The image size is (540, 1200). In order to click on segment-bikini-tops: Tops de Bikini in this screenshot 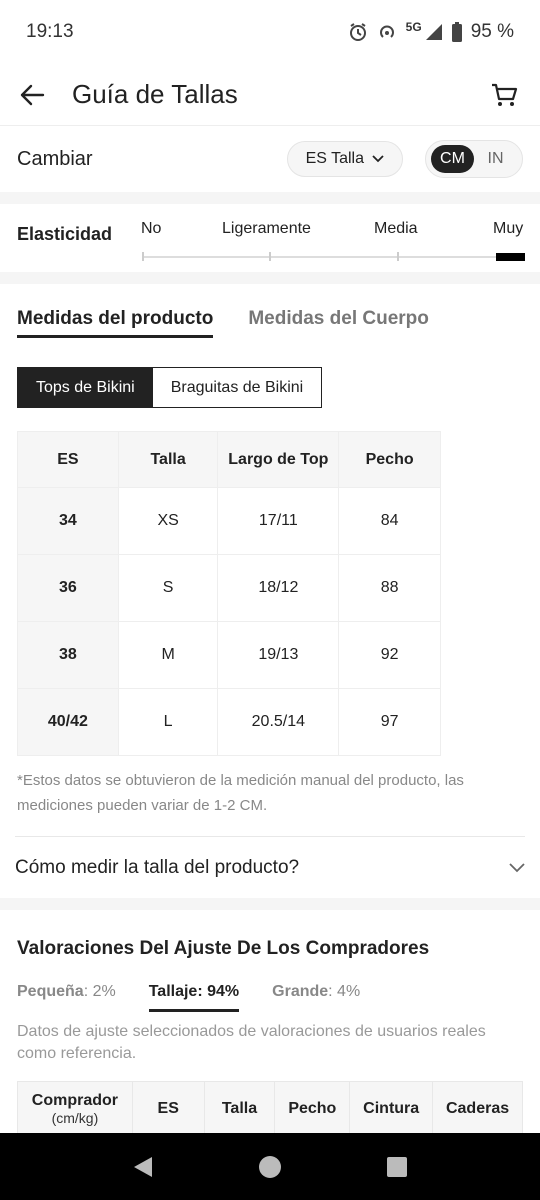, I will do `click(85, 387)`.